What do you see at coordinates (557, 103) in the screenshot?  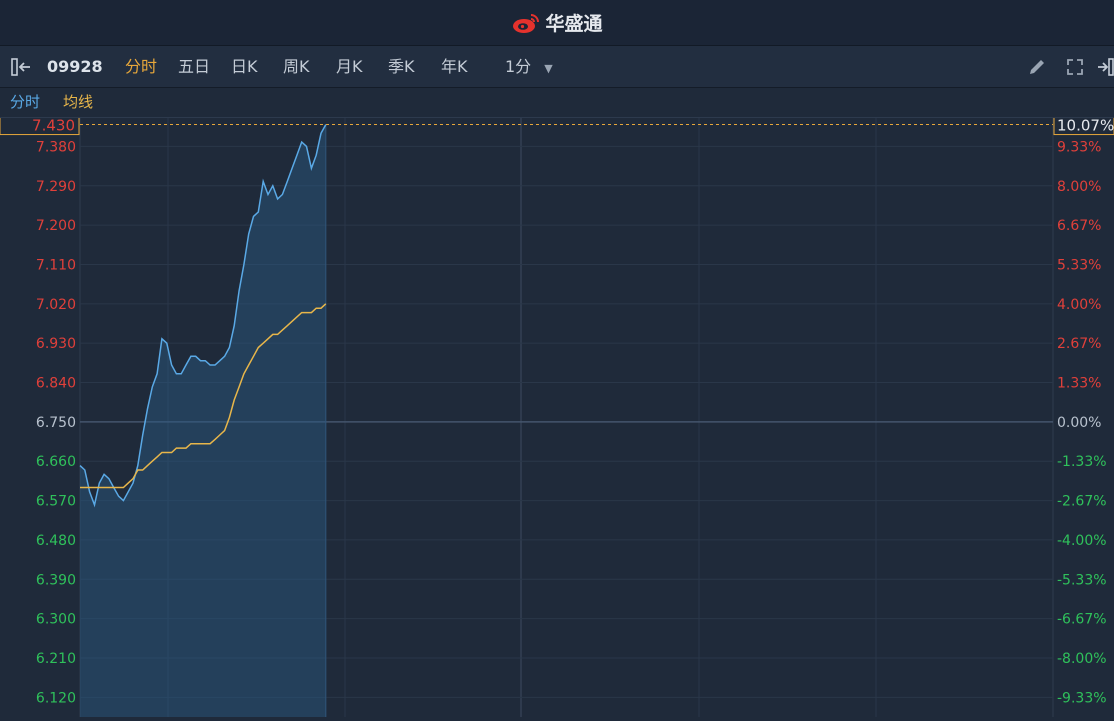 I see `legend-bar: 分时 均线` at bounding box center [557, 103].